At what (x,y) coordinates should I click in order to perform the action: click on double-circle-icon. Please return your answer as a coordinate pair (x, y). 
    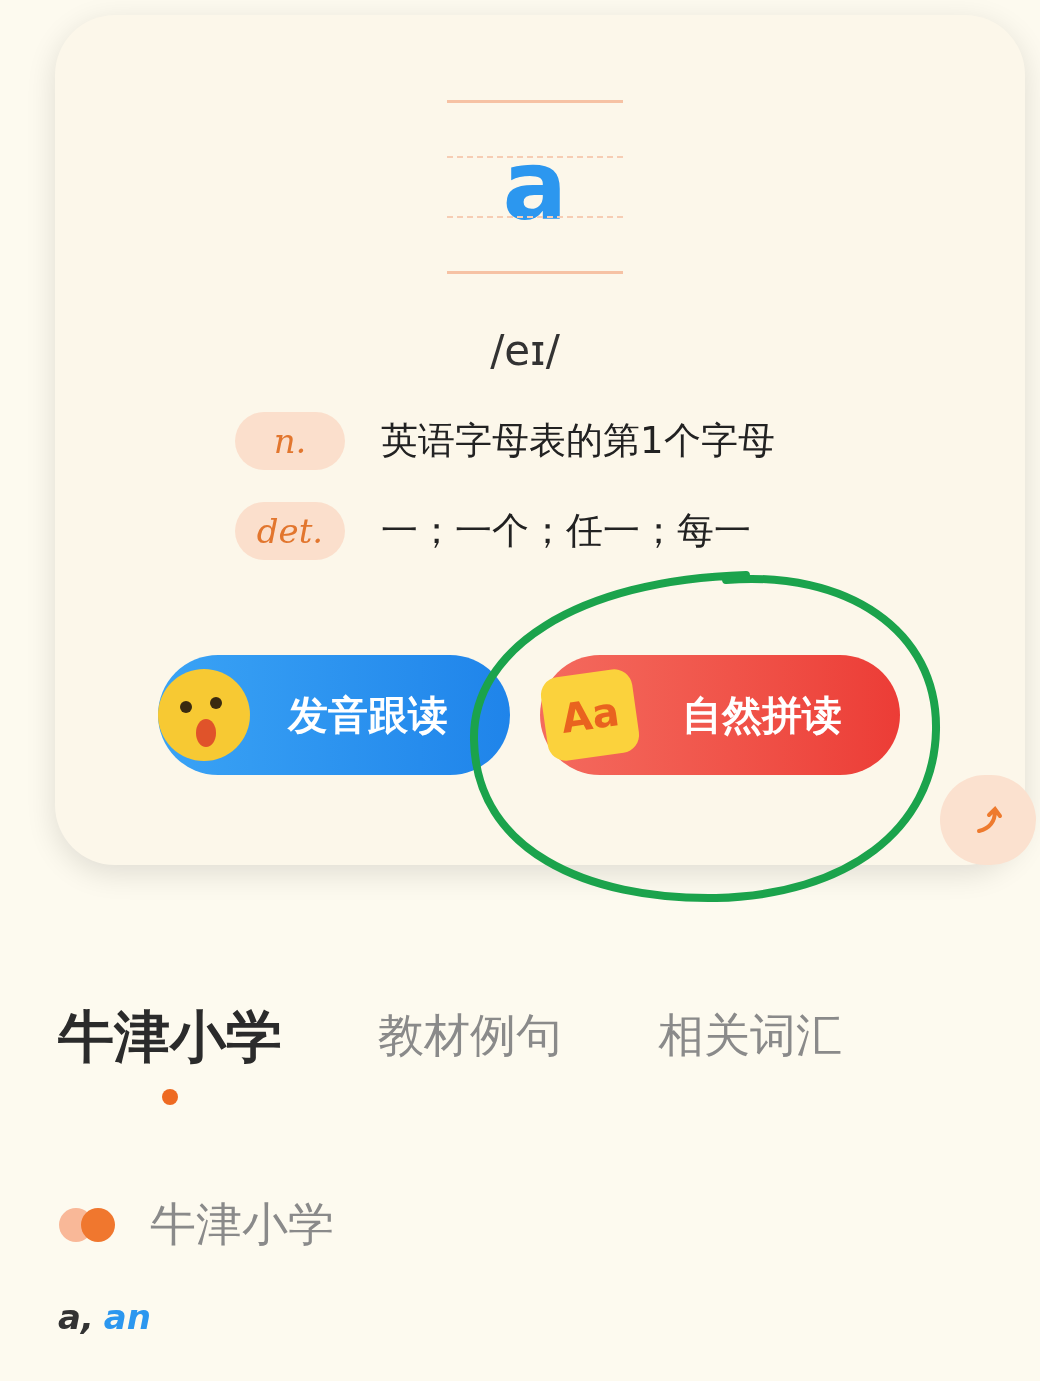
    Looking at the image, I should click on (87, 1224).